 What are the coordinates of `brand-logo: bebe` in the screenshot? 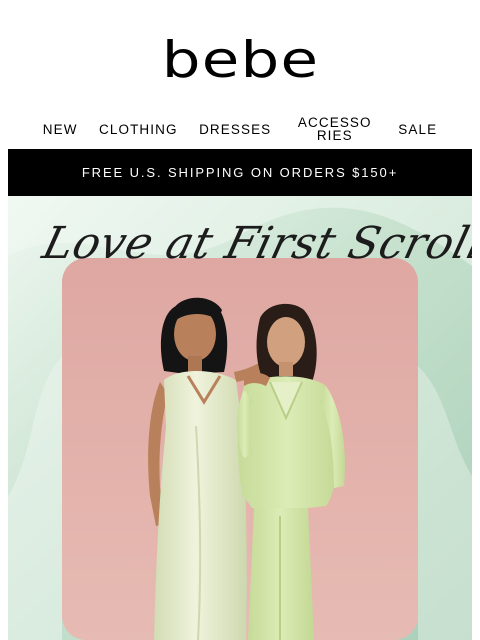 It's located at (239, 60).